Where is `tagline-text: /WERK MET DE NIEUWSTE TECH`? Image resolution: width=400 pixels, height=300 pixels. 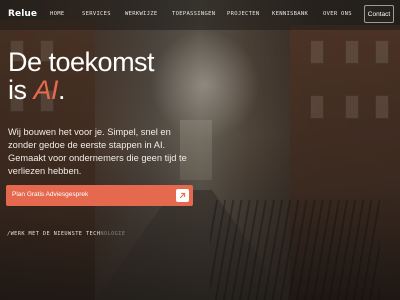 tagline-text: /WERK MET DE NIEUWSTE TECH is located at coordinates (54, 234).